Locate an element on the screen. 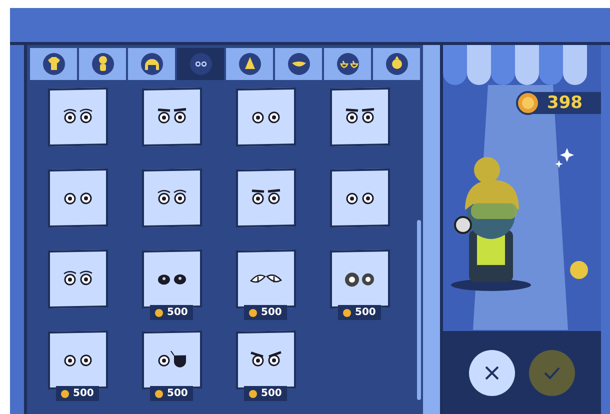 The height and width of the screenshot is (414, 610). close-icon is located at coordinates (492, 372).